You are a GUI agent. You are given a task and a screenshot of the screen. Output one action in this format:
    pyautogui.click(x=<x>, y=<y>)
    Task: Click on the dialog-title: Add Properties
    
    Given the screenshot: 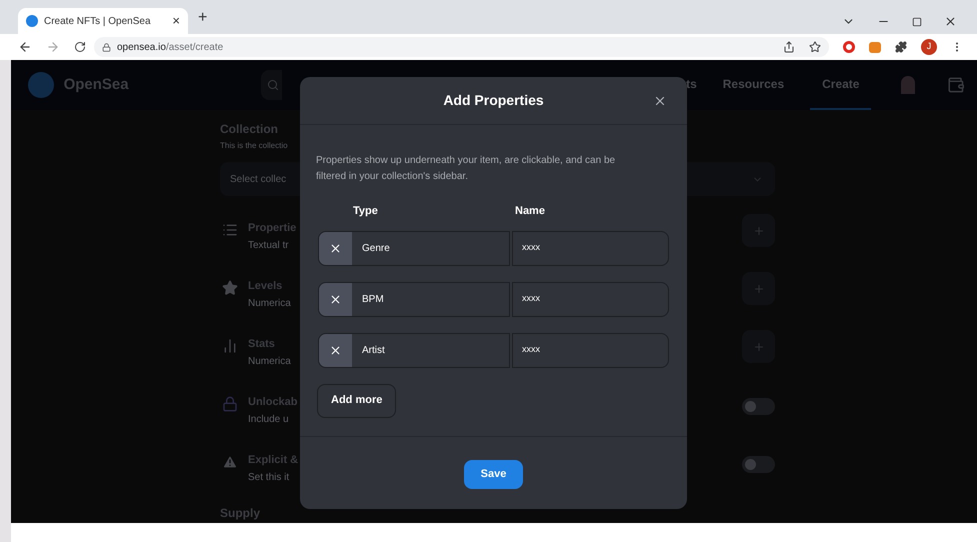 What is the action you would take?
    pyautogui.click(x=493, y=100)
    